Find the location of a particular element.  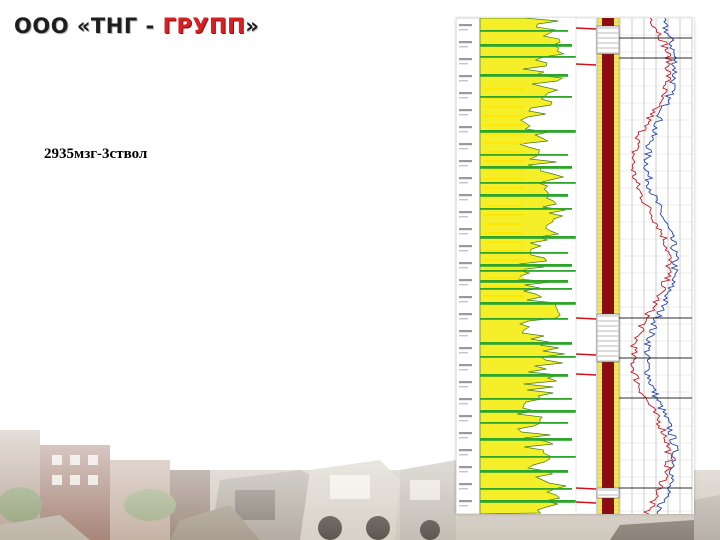

company-logo: ООО «ТНГ - ГРУПП » is located at coordinates (136, 26).